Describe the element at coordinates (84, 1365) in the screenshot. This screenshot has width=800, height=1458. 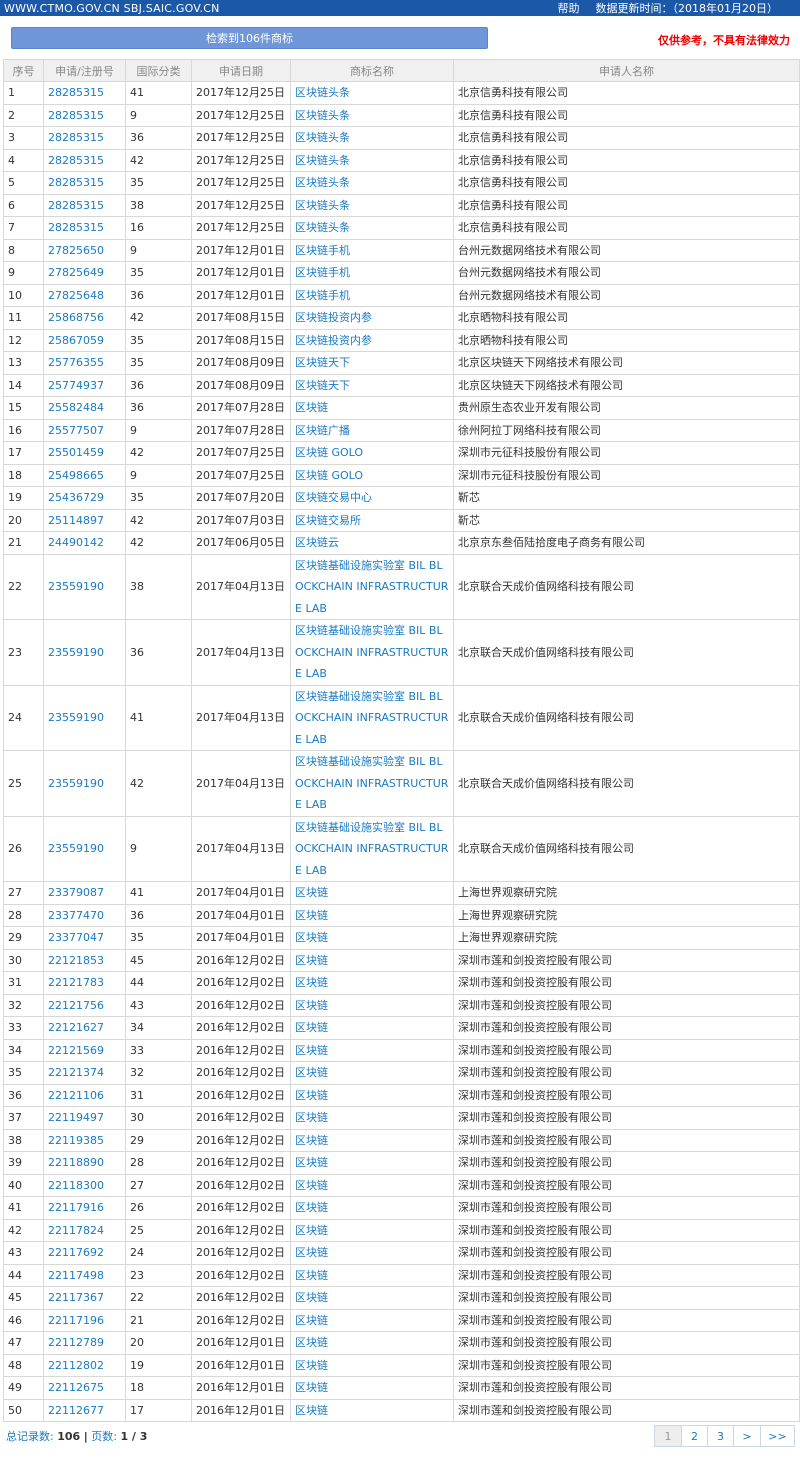
I see `cell-reg-no: 22112802` at that location.